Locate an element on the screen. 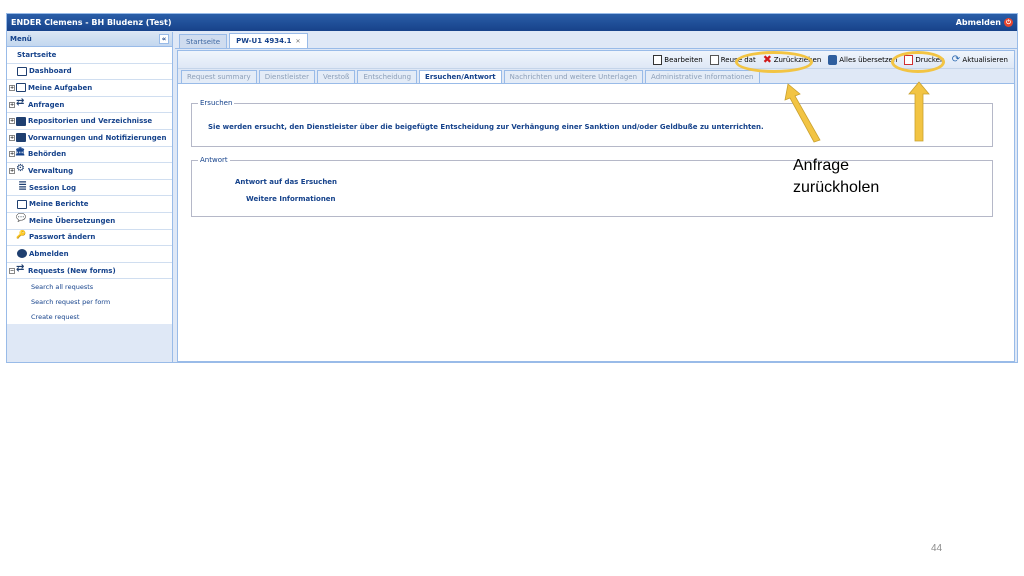 This screenshot has height=576, width=1024. translate-all-label: Alles übersetzen is located at coordinates (868, 59).